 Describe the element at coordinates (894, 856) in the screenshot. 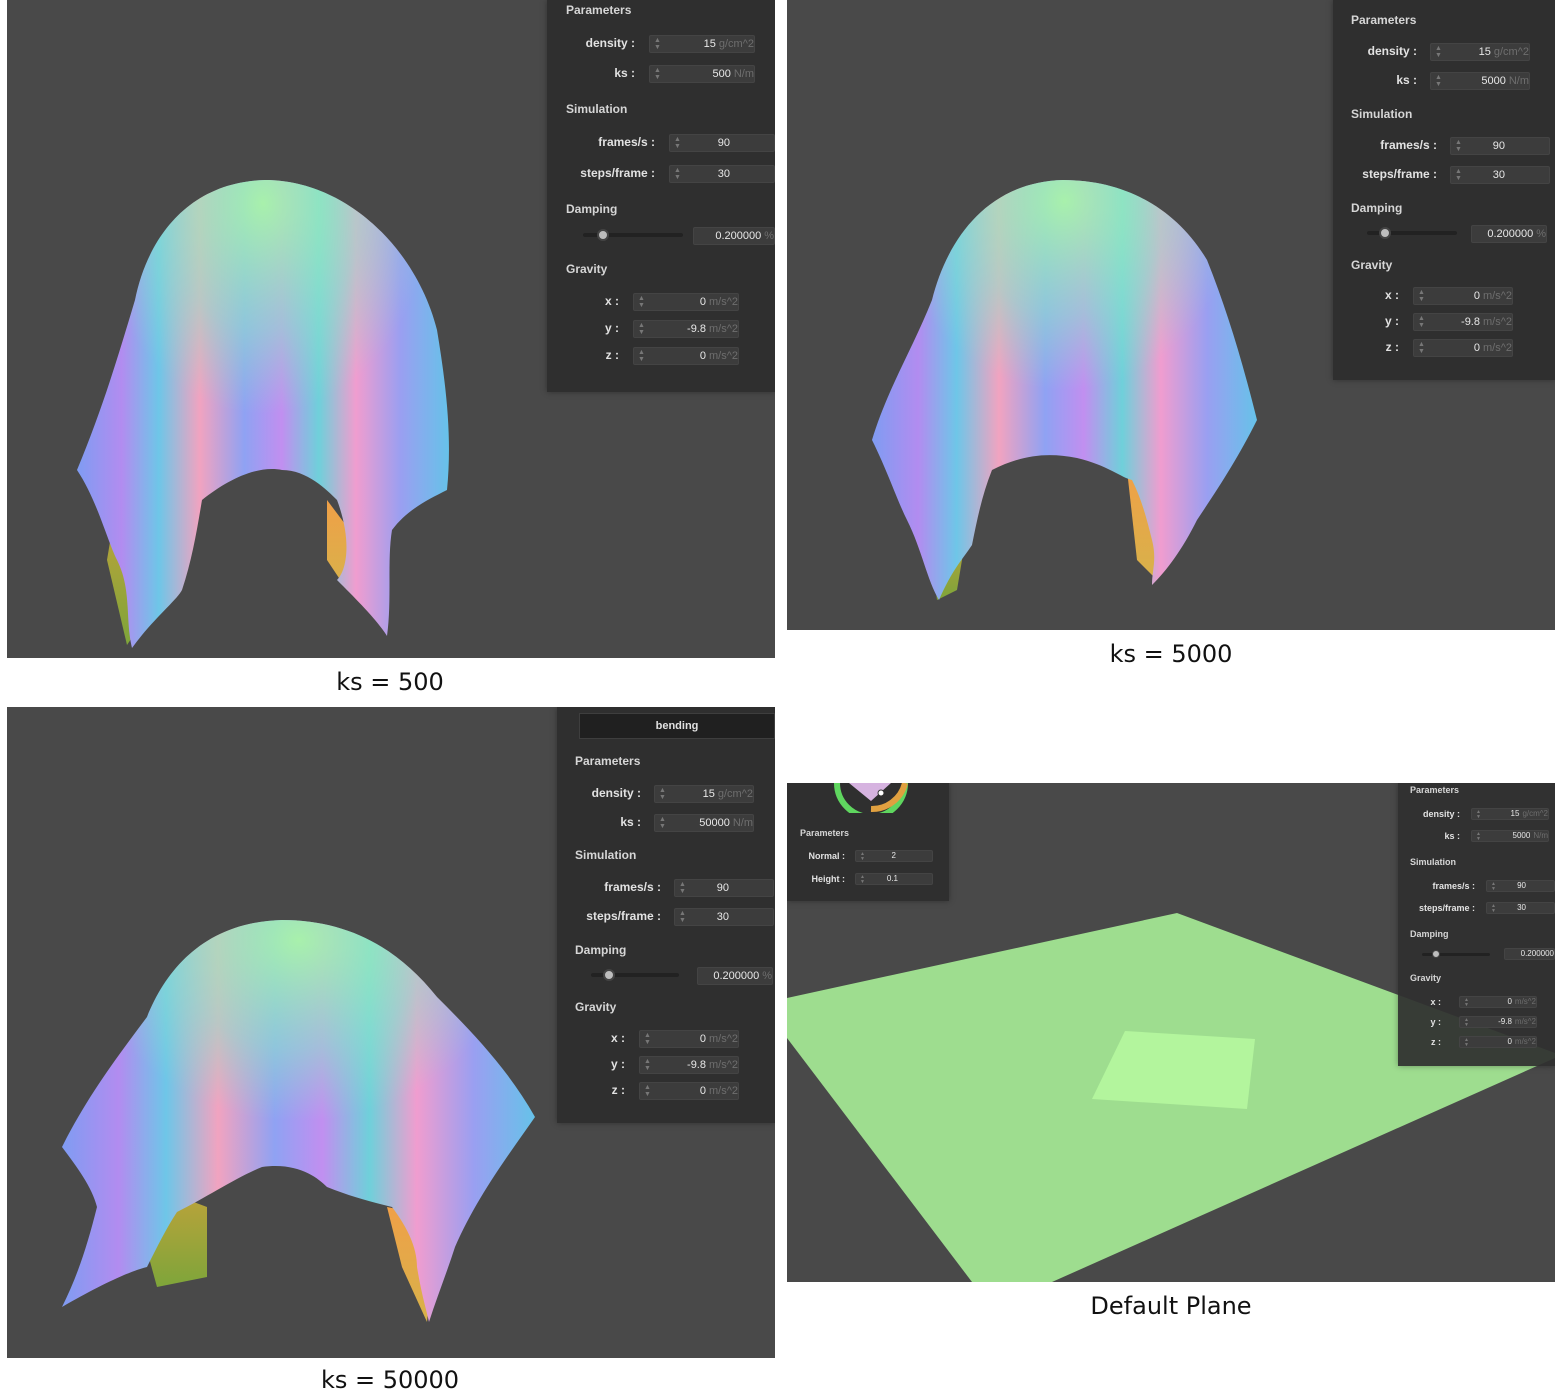

I see `normal-field: ▲ ▼ 2` at that location.